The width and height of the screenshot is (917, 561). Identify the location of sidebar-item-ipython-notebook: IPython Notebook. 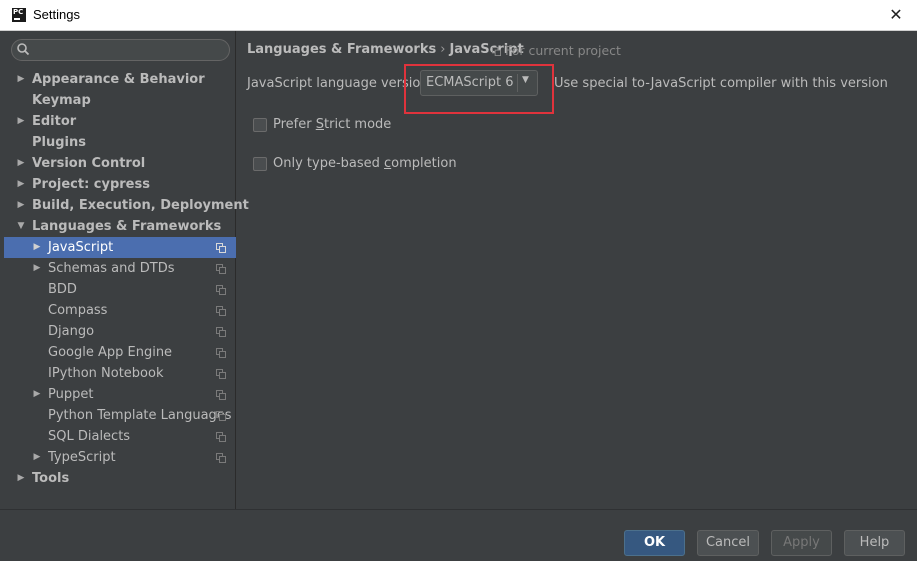
(120, 373).